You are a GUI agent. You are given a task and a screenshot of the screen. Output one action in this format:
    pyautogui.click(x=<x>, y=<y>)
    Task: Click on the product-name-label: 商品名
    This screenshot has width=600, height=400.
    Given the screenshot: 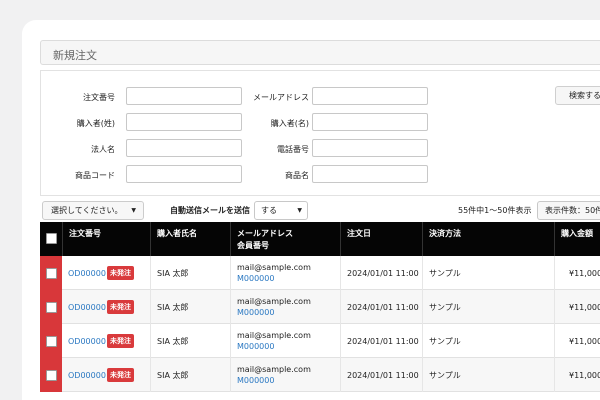 What is the action you would take?
    pyautogui.click(x=297, y=175)
    